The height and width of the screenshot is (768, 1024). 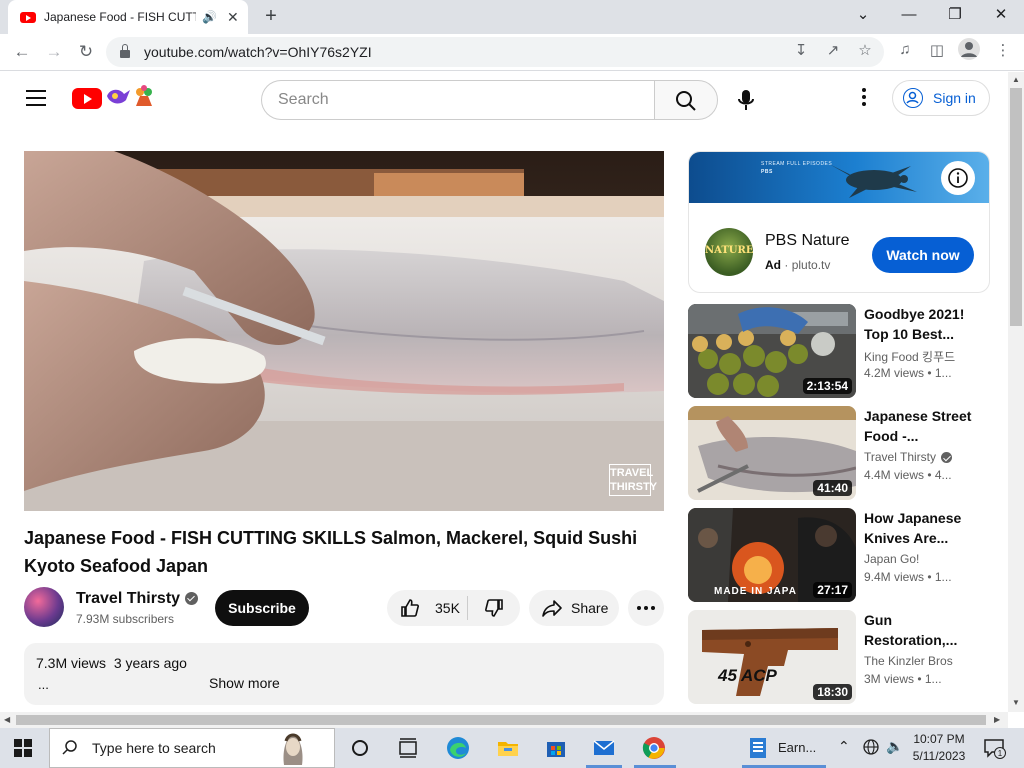 I want to click on scroll-up-arrow-icon: ▲, so click(x=1016, y=79).